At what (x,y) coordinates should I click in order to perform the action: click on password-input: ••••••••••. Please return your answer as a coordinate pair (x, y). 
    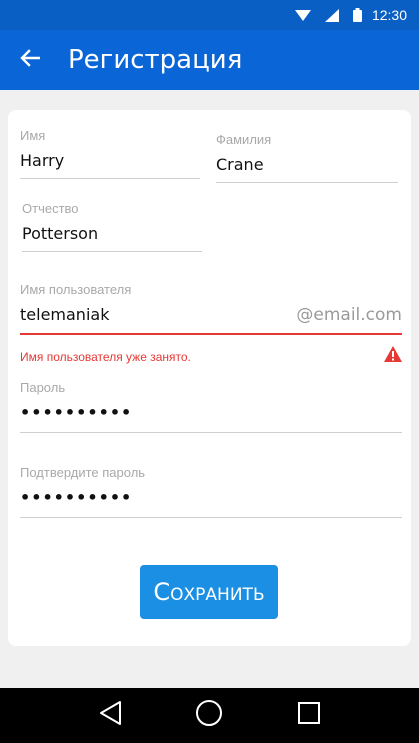
    Looking at the image, I should click on (211, 412).